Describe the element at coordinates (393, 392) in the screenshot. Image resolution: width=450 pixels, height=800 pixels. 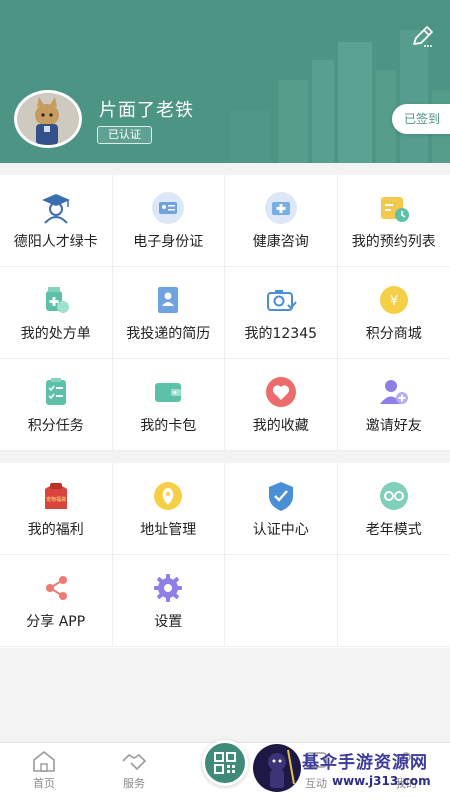
I see `add-friend-icon` at that location.